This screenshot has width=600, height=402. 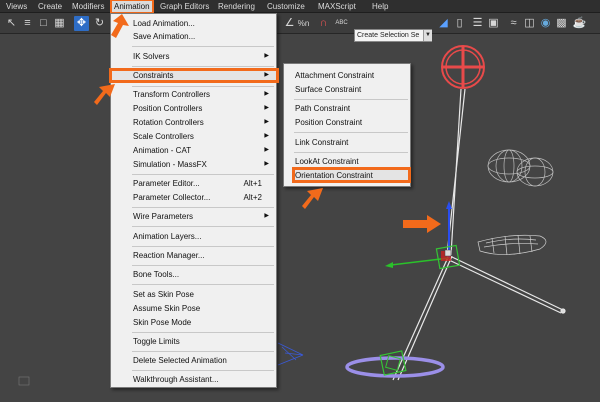 I want to click on menu-item-surface-constraint: Surface Constraint, so click(x=347, y=89).